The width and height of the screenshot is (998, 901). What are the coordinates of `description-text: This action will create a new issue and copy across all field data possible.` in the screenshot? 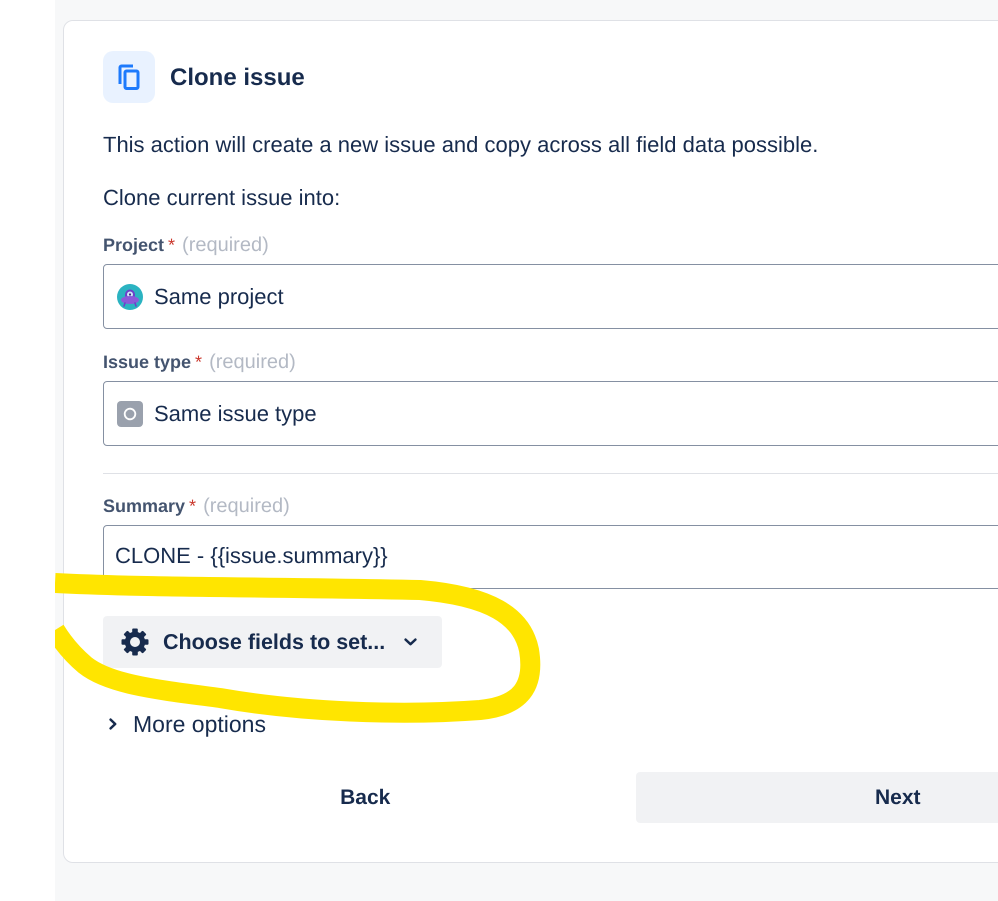 It's located at (461, 145).